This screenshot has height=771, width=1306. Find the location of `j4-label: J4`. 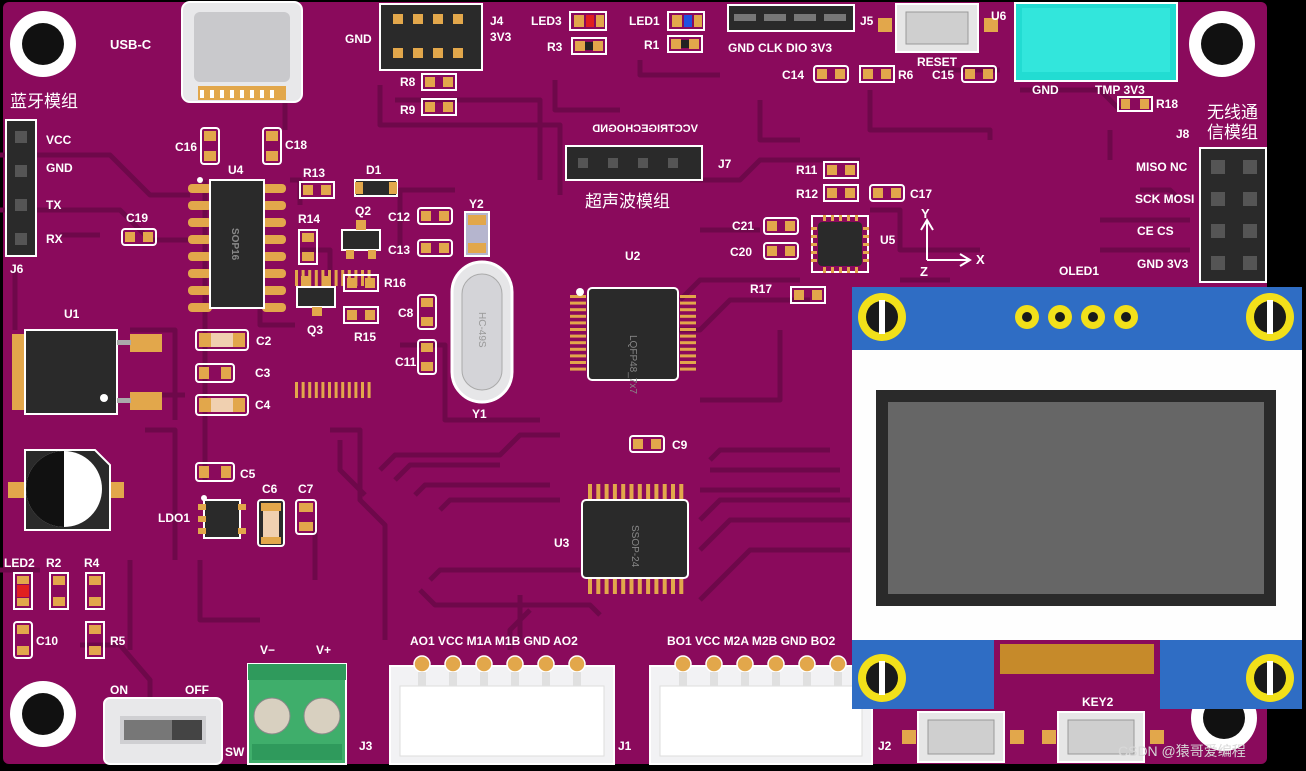

j4-label: J4 is located at coordinates (497, 21).